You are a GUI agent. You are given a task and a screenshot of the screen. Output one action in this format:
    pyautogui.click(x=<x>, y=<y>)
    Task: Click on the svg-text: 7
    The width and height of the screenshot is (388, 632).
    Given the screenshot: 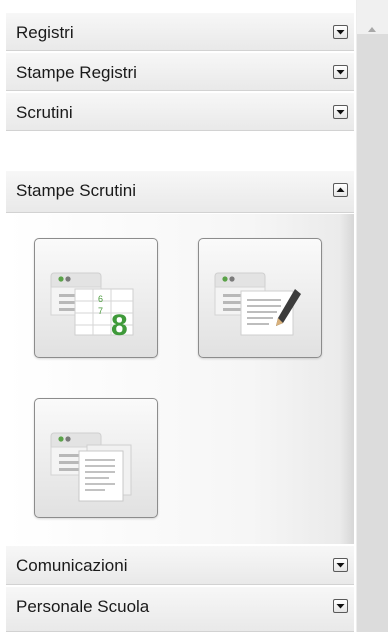 What is the action you would take?
    pyautogui.click(x=100, y=311)
    